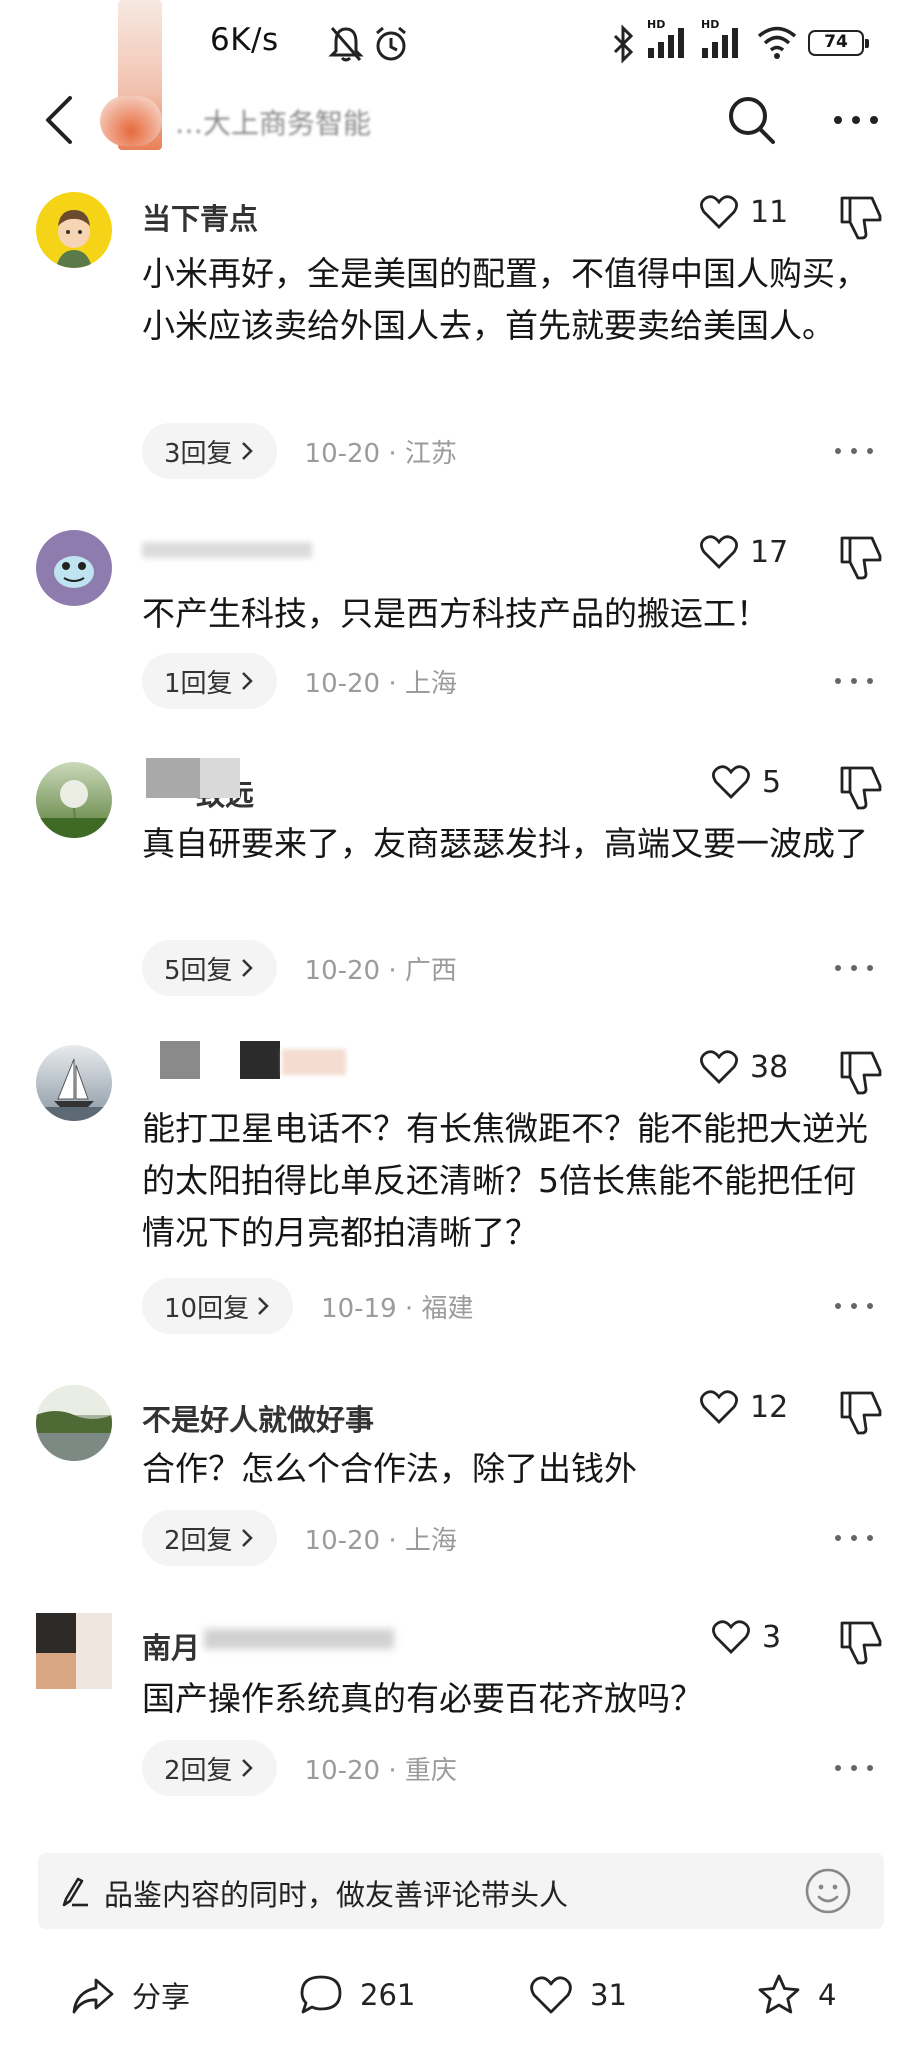 This screenshot has width=922, height=2048. Describe the element at coordinates (380, 970) in the screenshot. I see `date-location: 10-20 · 广西` at that location.